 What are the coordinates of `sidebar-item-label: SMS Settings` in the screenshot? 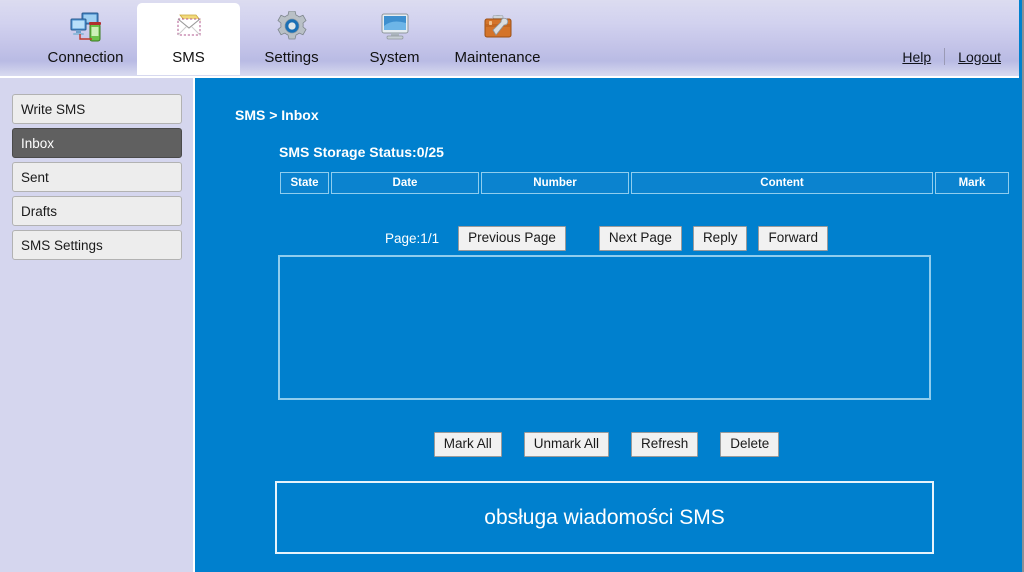 It's located at (62, 245).